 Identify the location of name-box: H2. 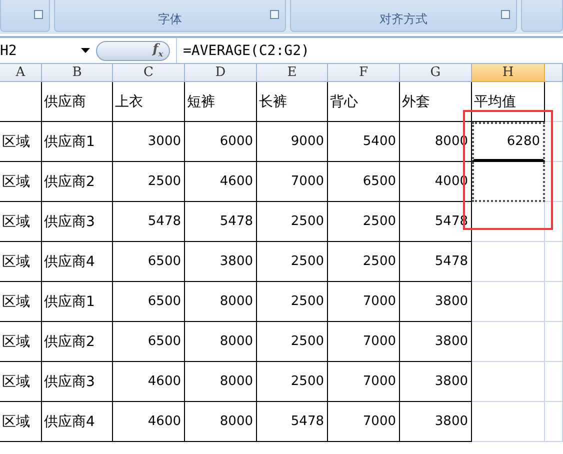
(46, 50).